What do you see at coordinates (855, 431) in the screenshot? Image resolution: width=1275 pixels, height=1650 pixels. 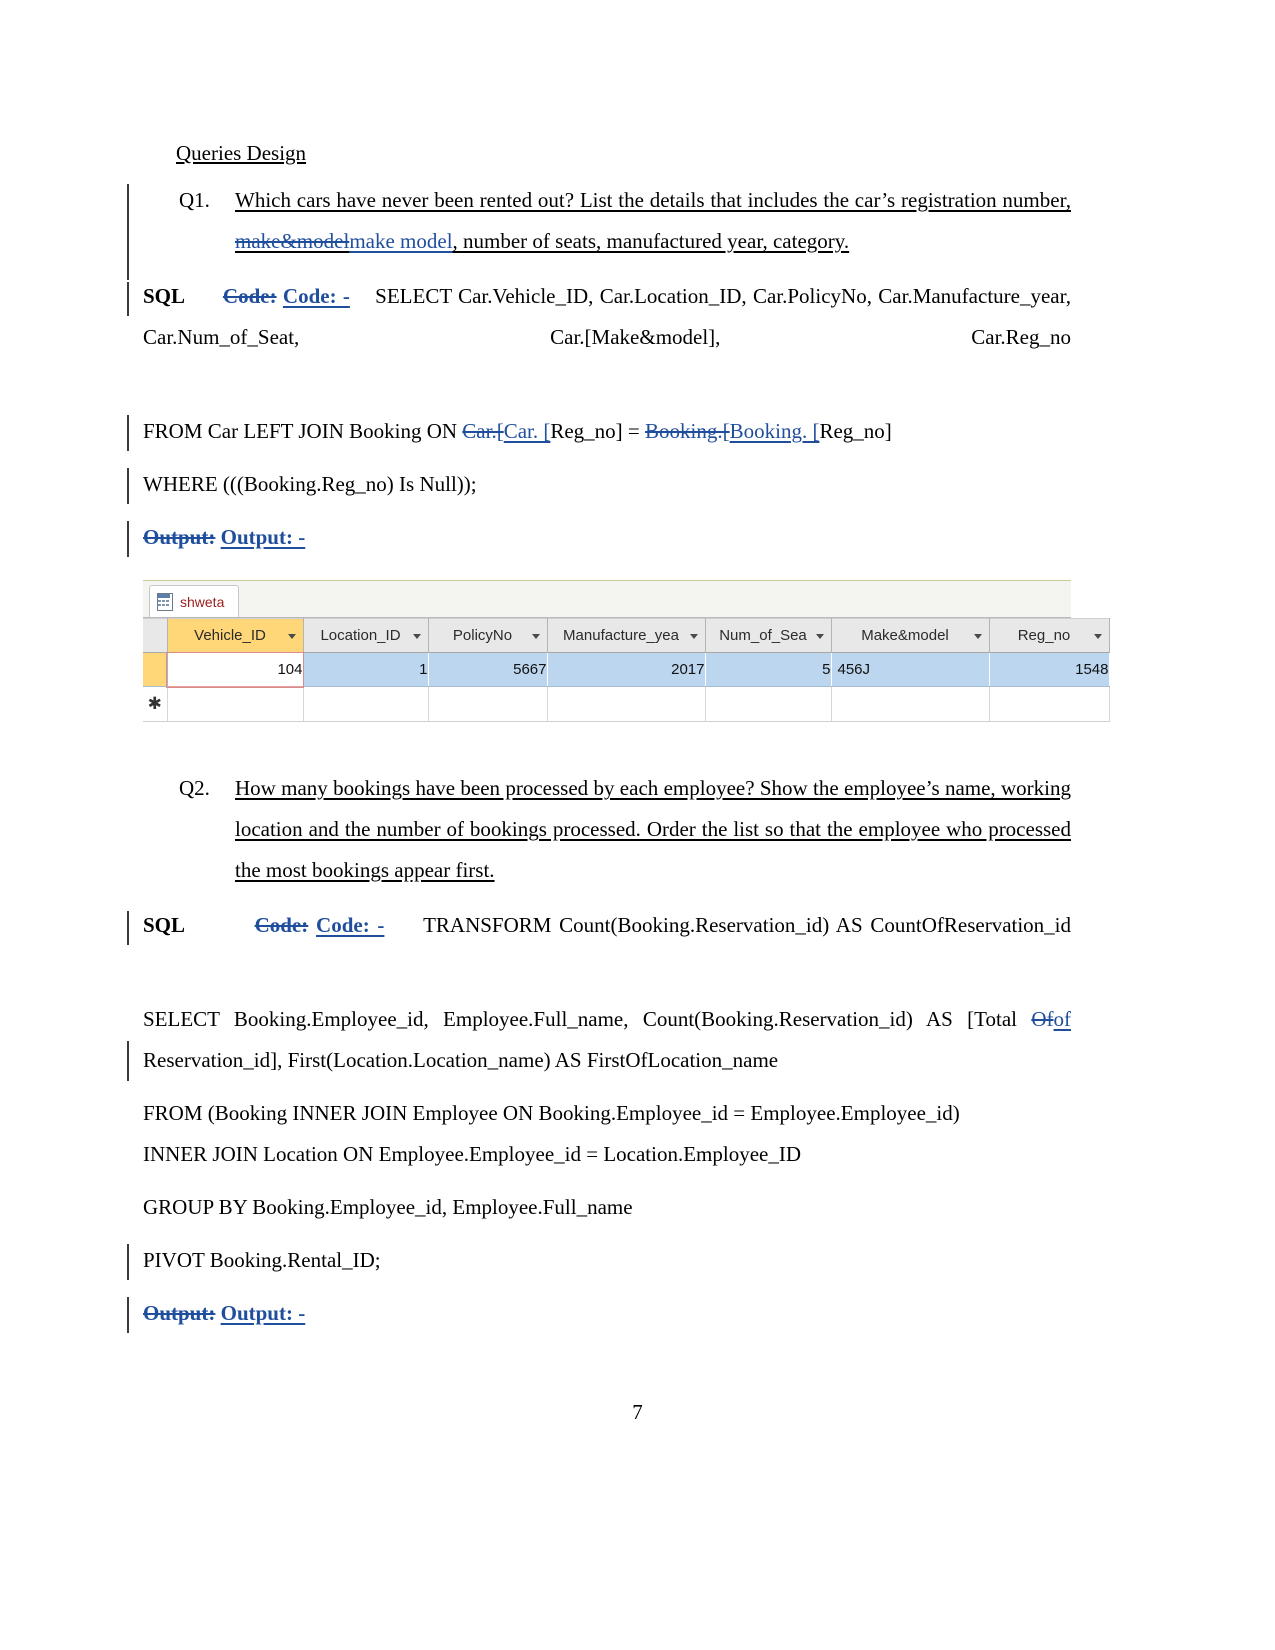 I see `q1-from-end: Reg_no]` at bounding box center [855, 431].